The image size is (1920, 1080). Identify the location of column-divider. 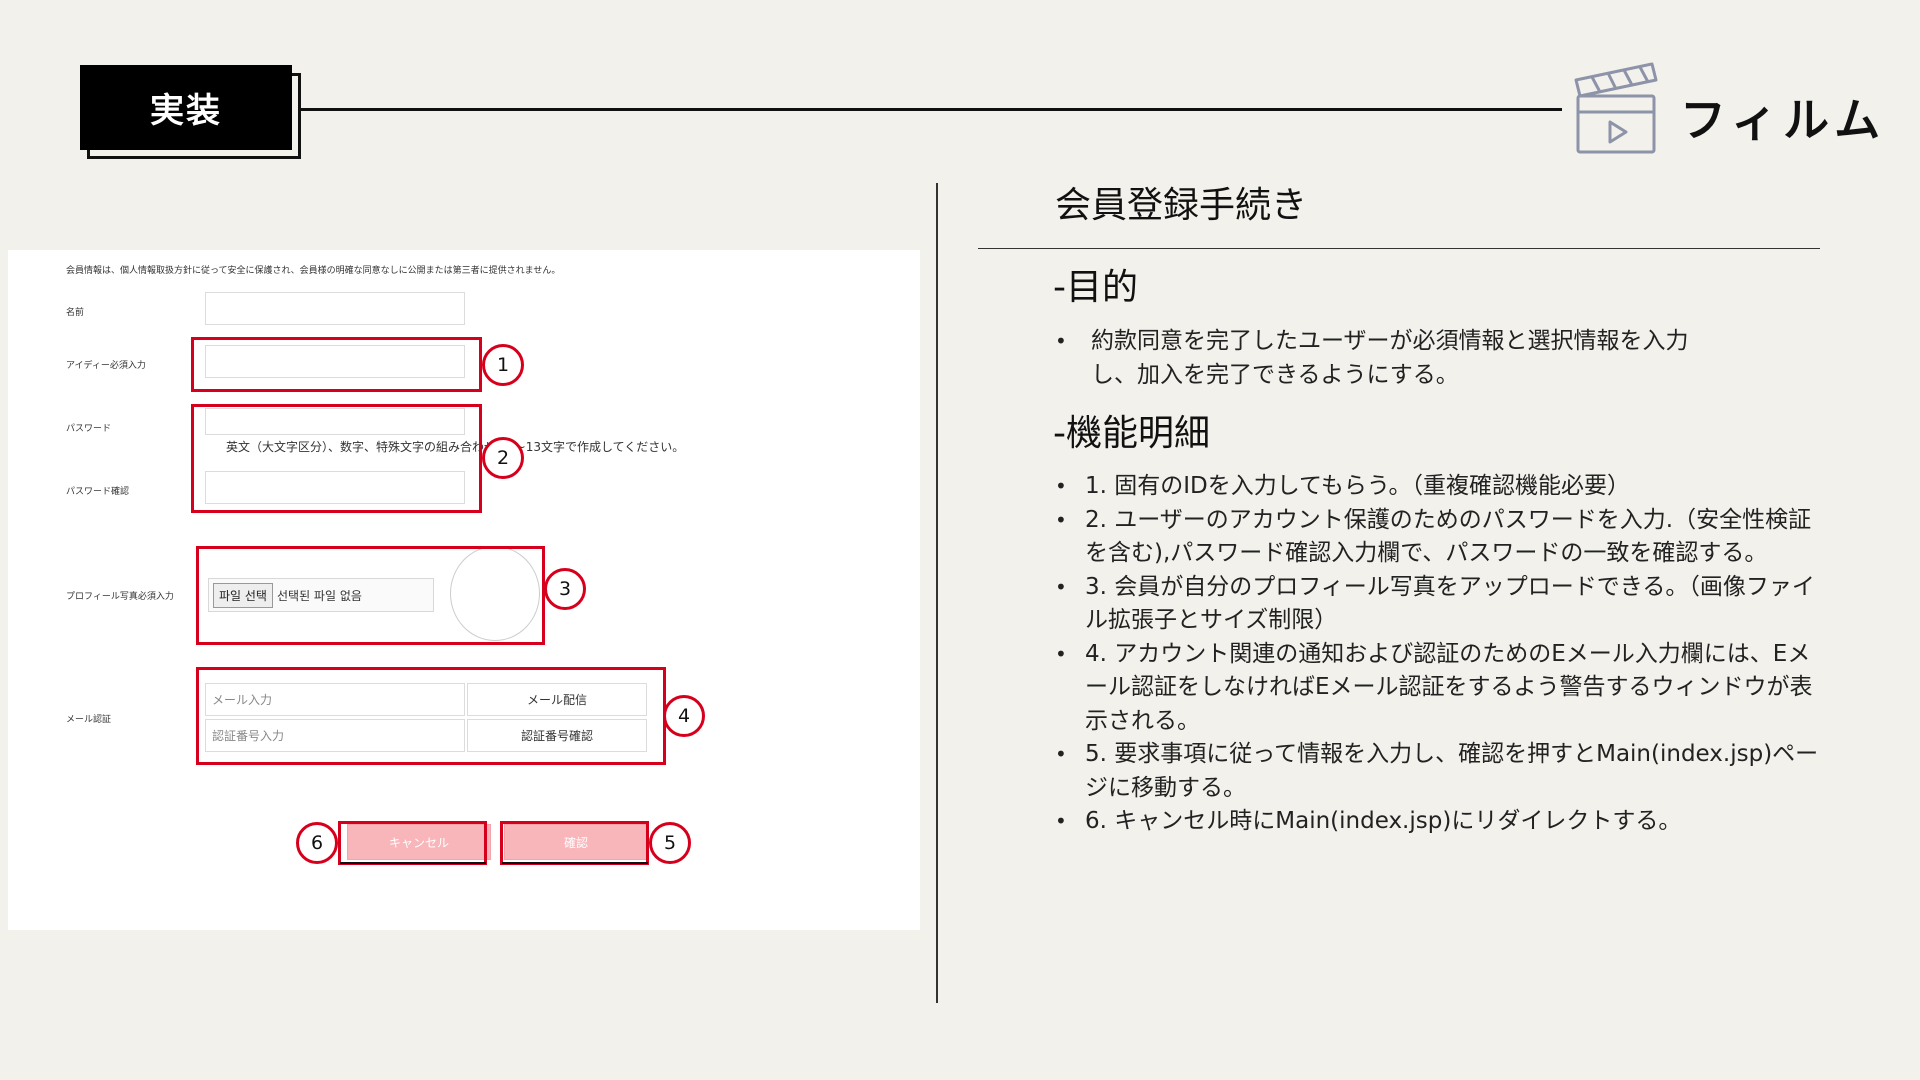
(937, 593).